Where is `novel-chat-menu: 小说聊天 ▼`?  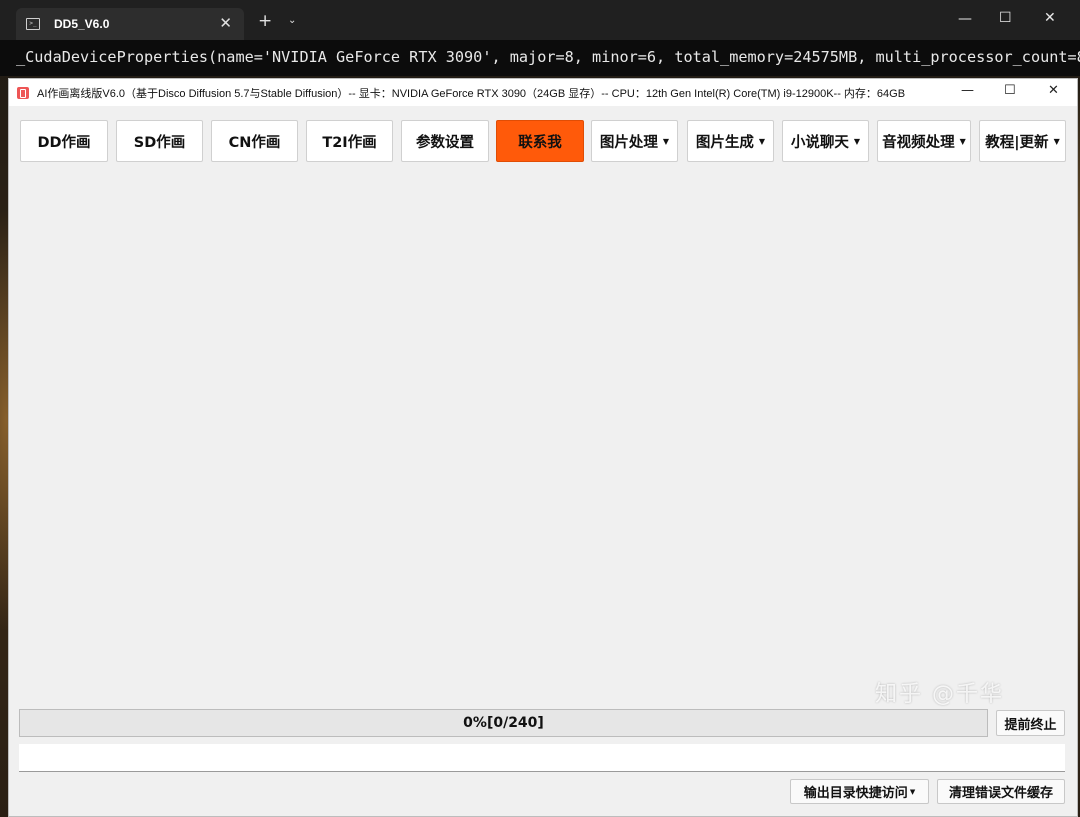
novel-chat-menu: 小说聊天 ▼ is located at coordinates (825, 141).